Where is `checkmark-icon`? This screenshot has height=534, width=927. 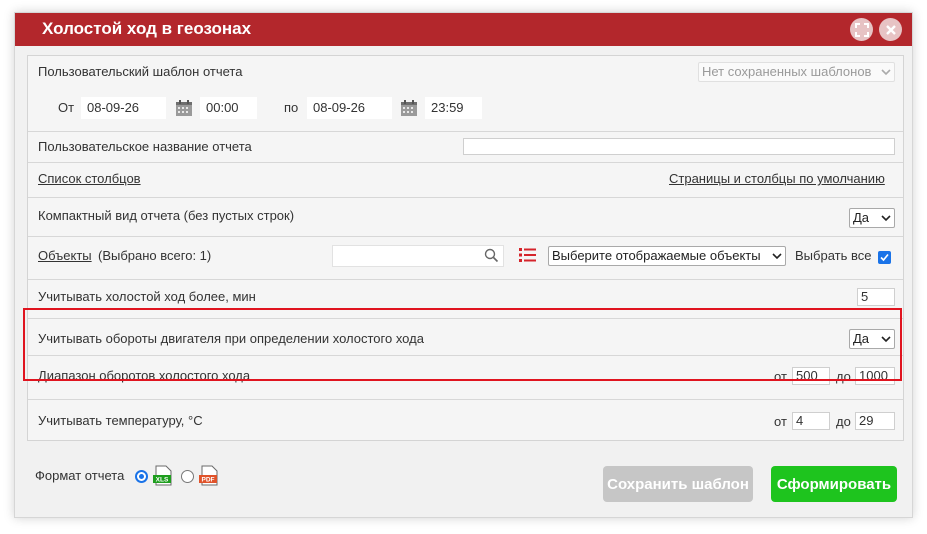 checkmark-icon is located at coordinates (884, 257).